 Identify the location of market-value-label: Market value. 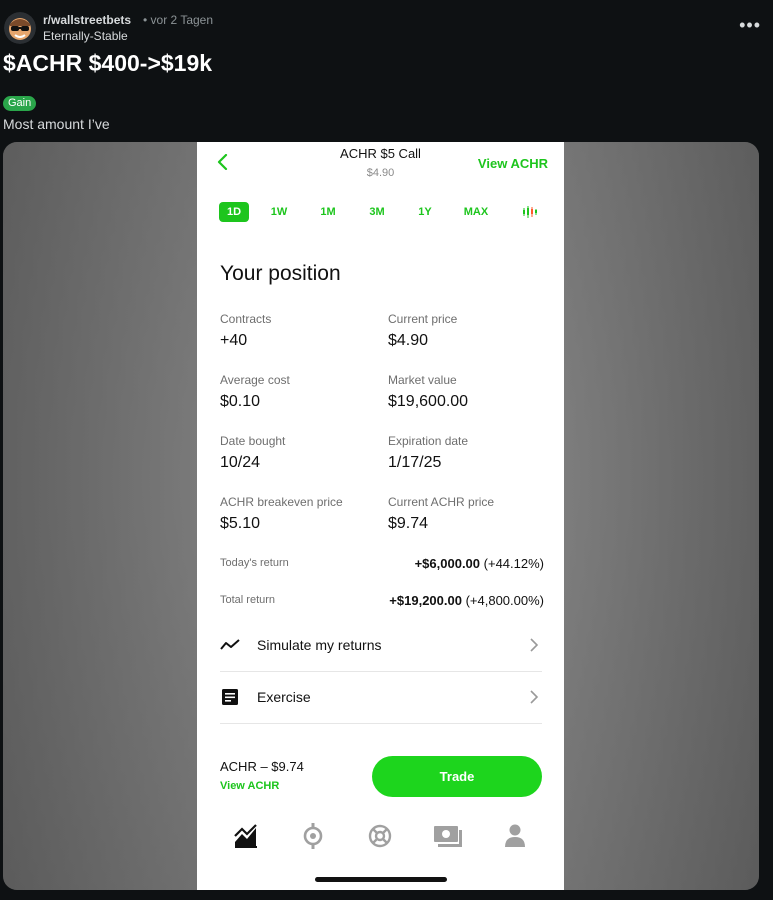
(422, 380).